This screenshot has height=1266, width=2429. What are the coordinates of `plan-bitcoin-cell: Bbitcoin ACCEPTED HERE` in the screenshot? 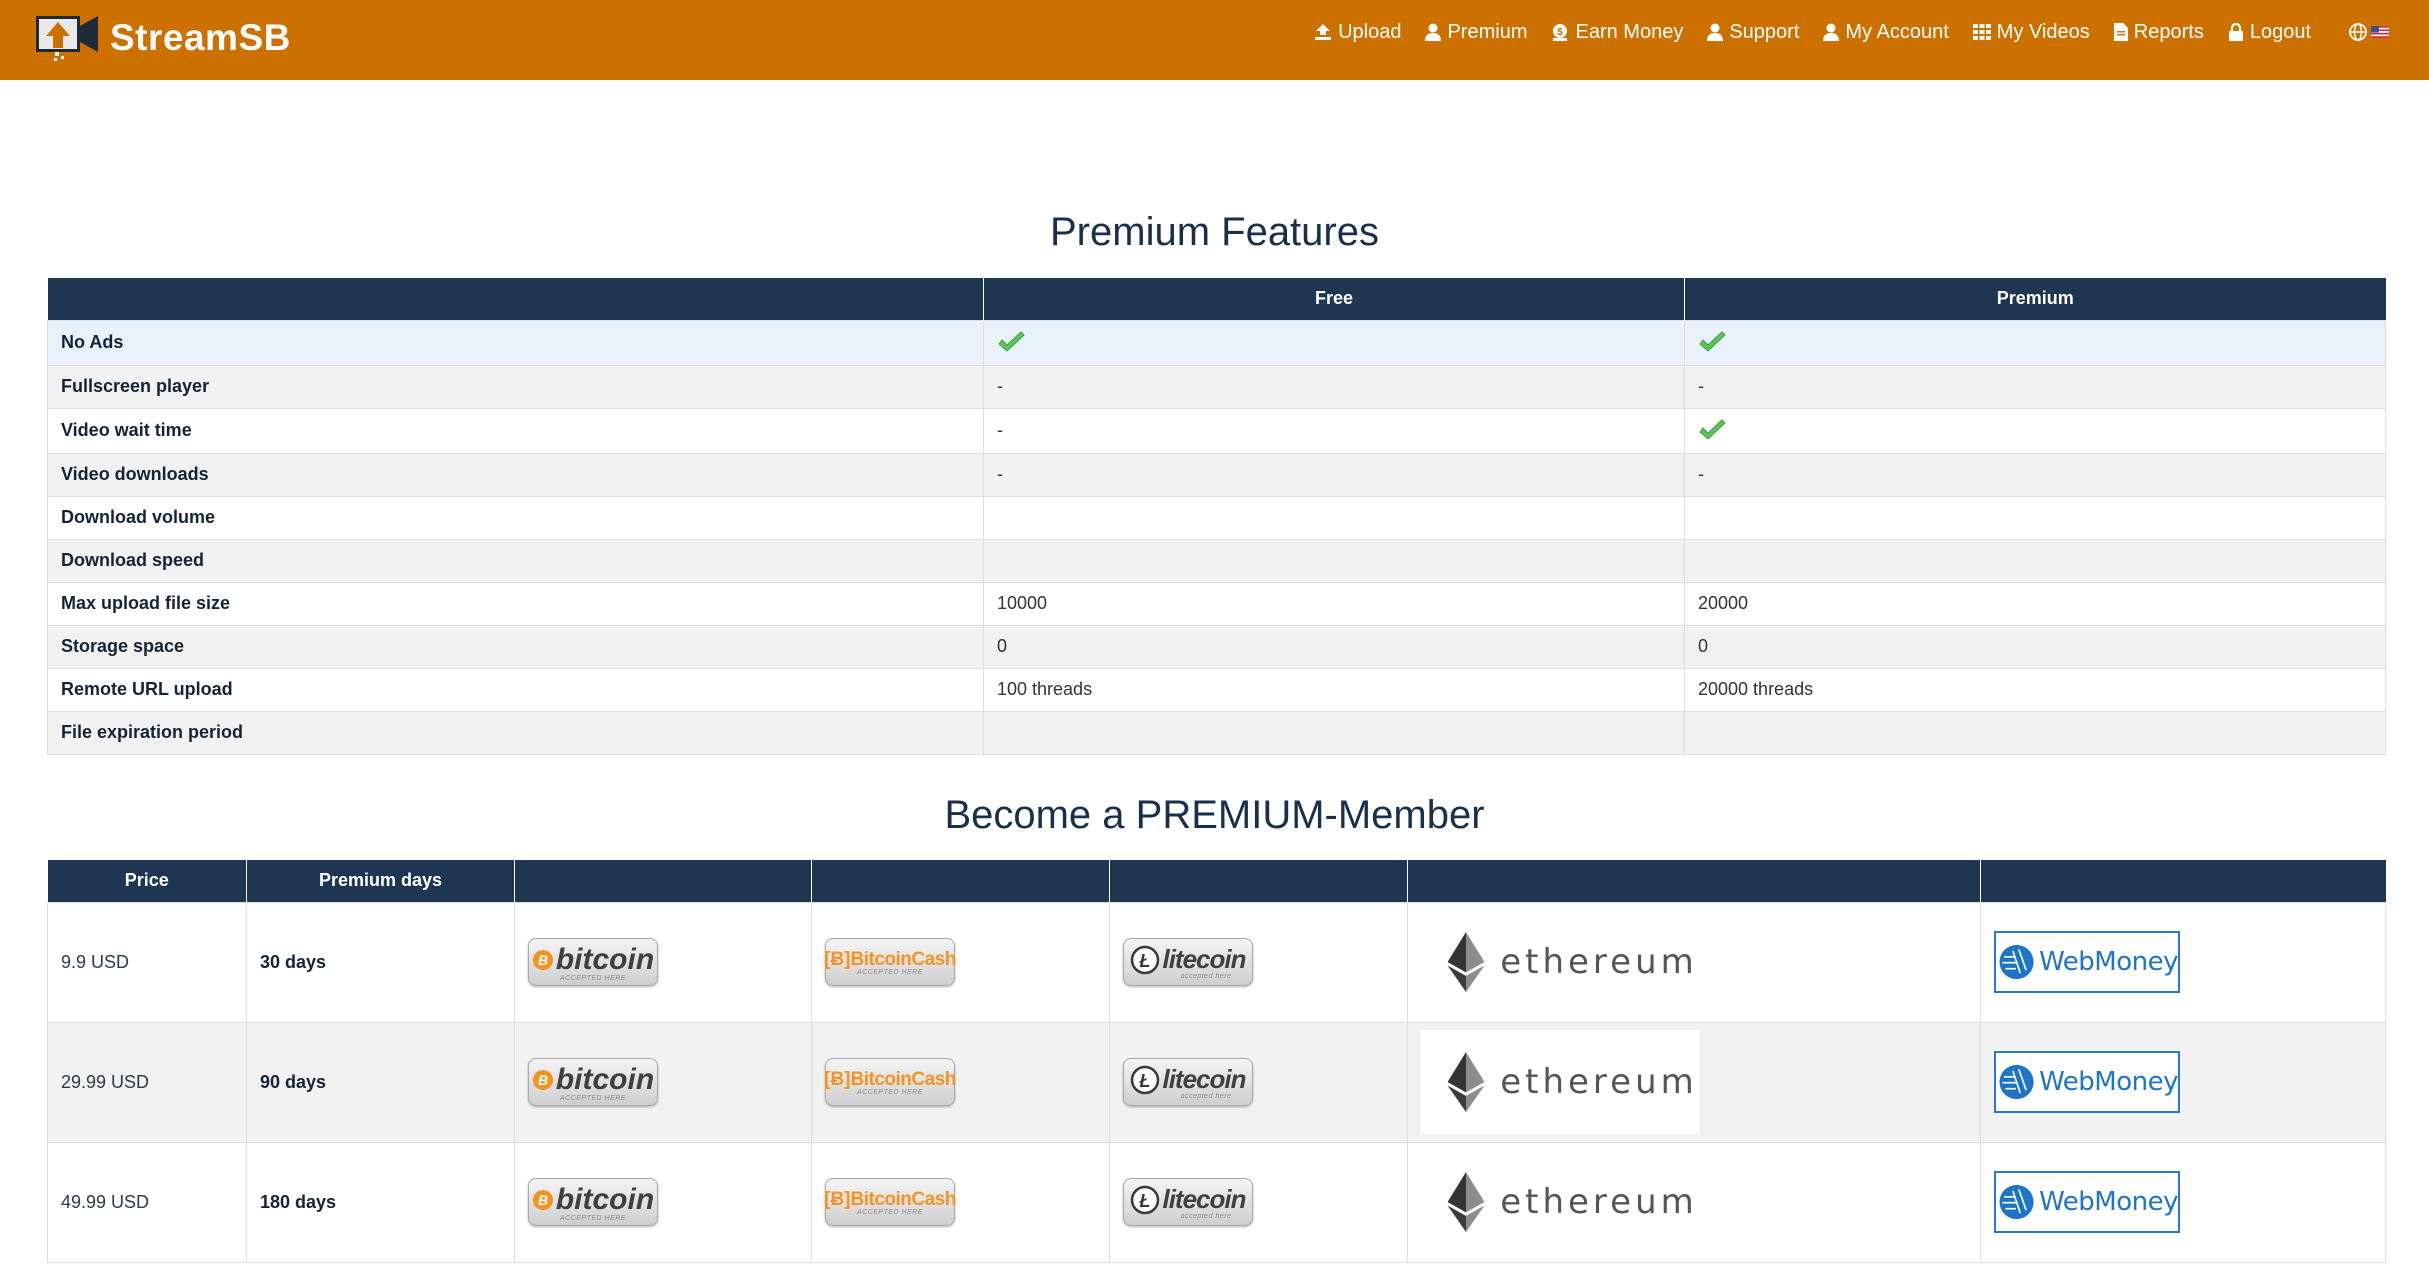 It's located at (663, 962).